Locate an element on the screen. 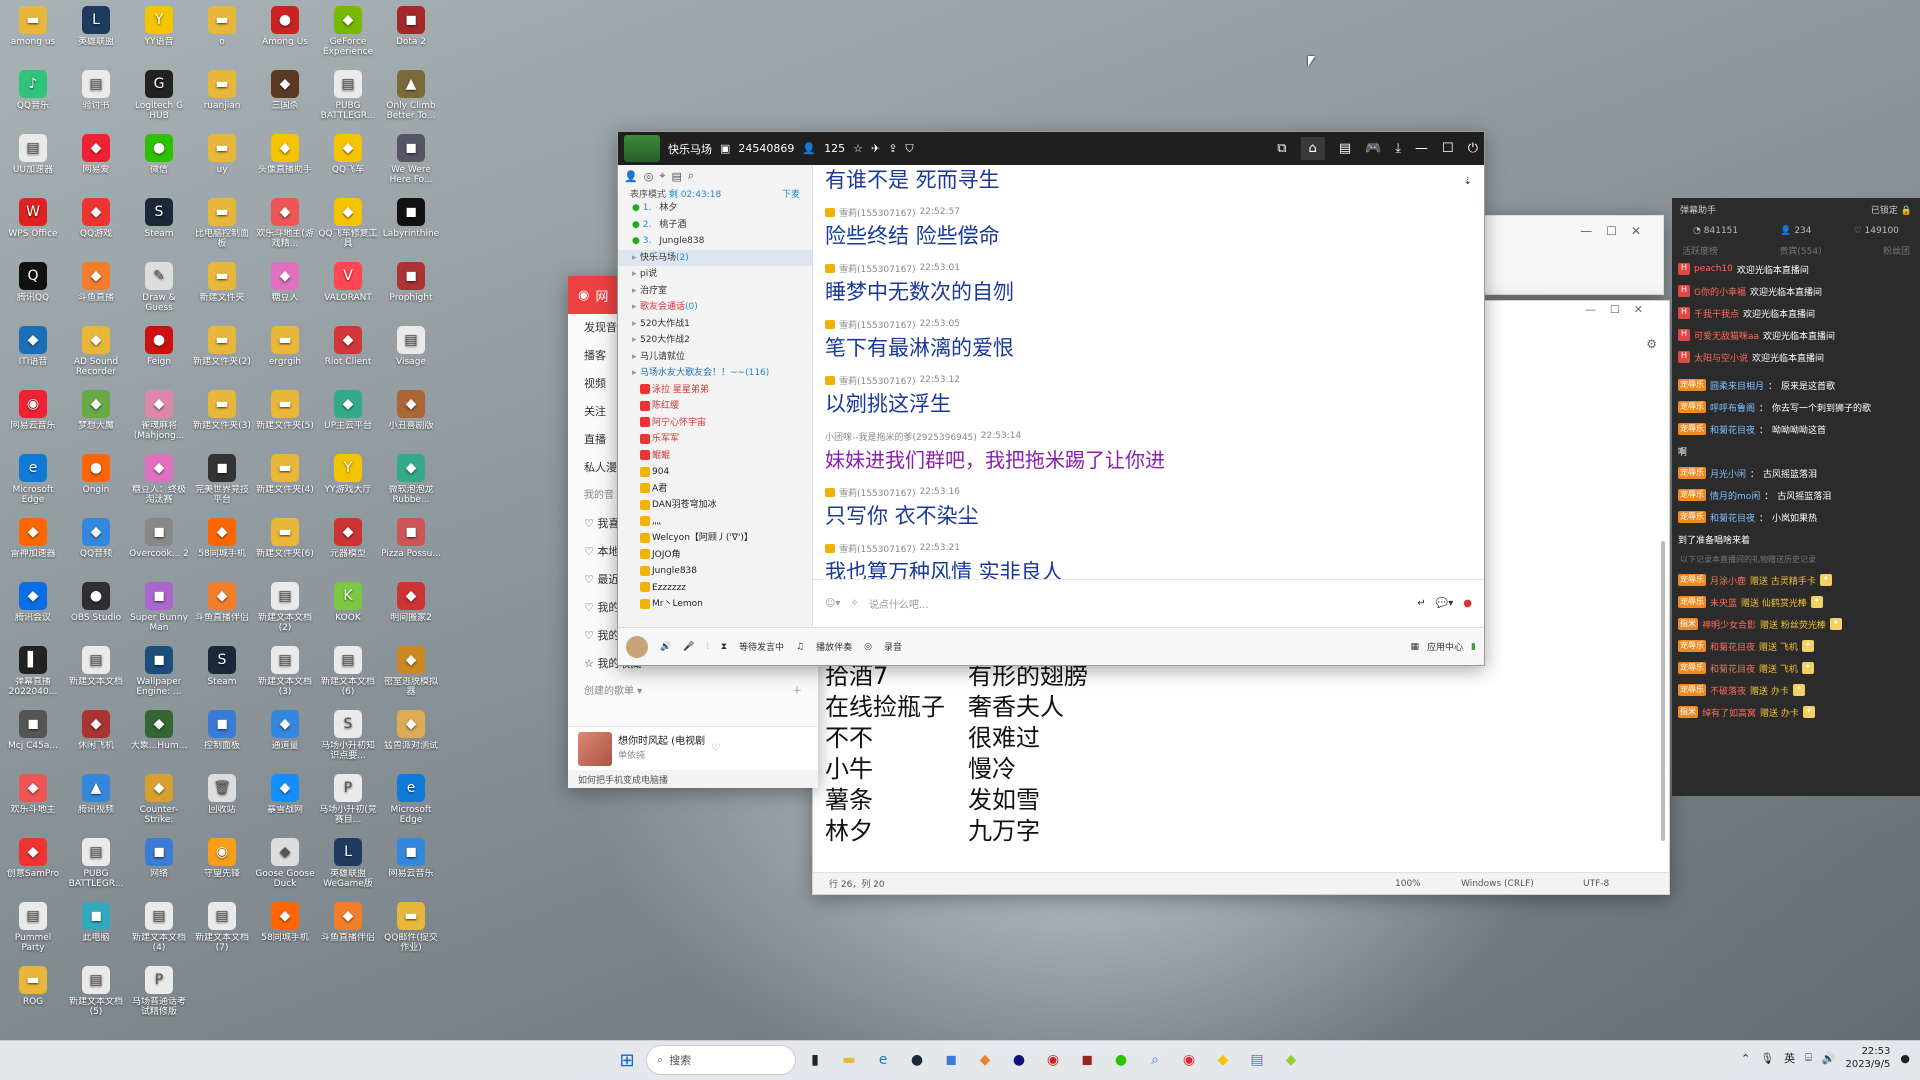 This screenshot has width=1920, height=1080. chat-mode-icon: 💬▾ is located at coordinates (1444, 603).